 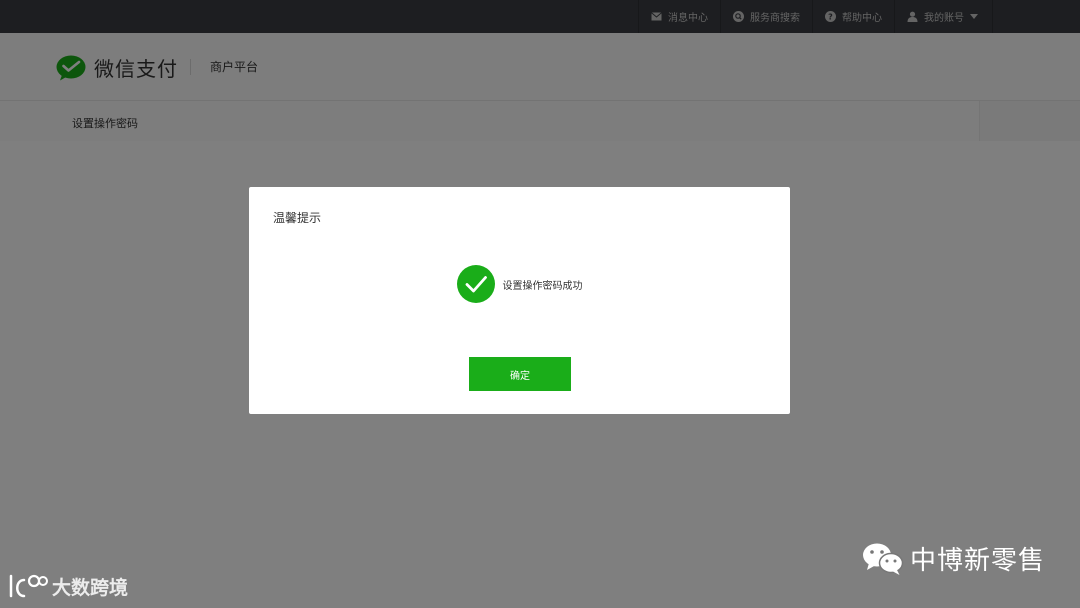 What do you see at coordinates (978, 561) in the screenshot?
I see `watermark-right-text: 中博新零售` at bounding box center [978, 561].